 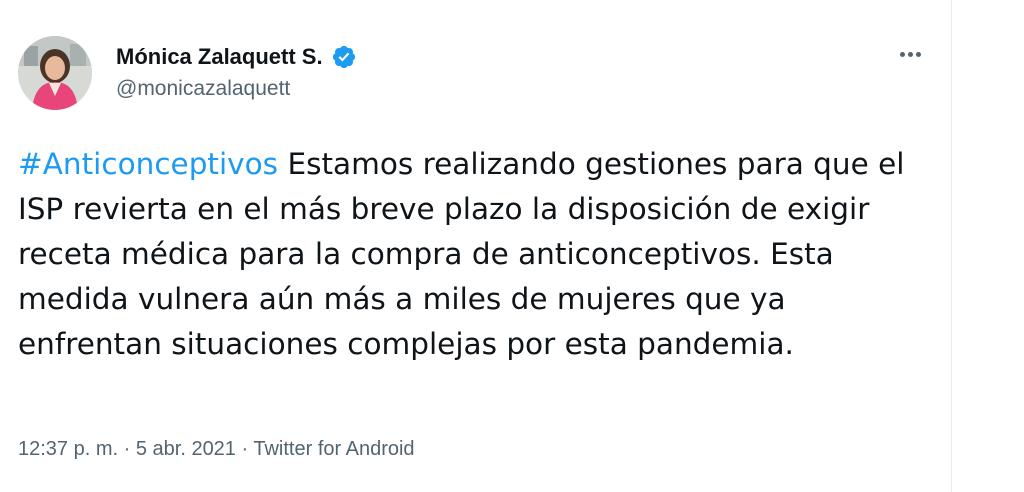 I want to click on avatar-photo, so click(x=55, y=73).